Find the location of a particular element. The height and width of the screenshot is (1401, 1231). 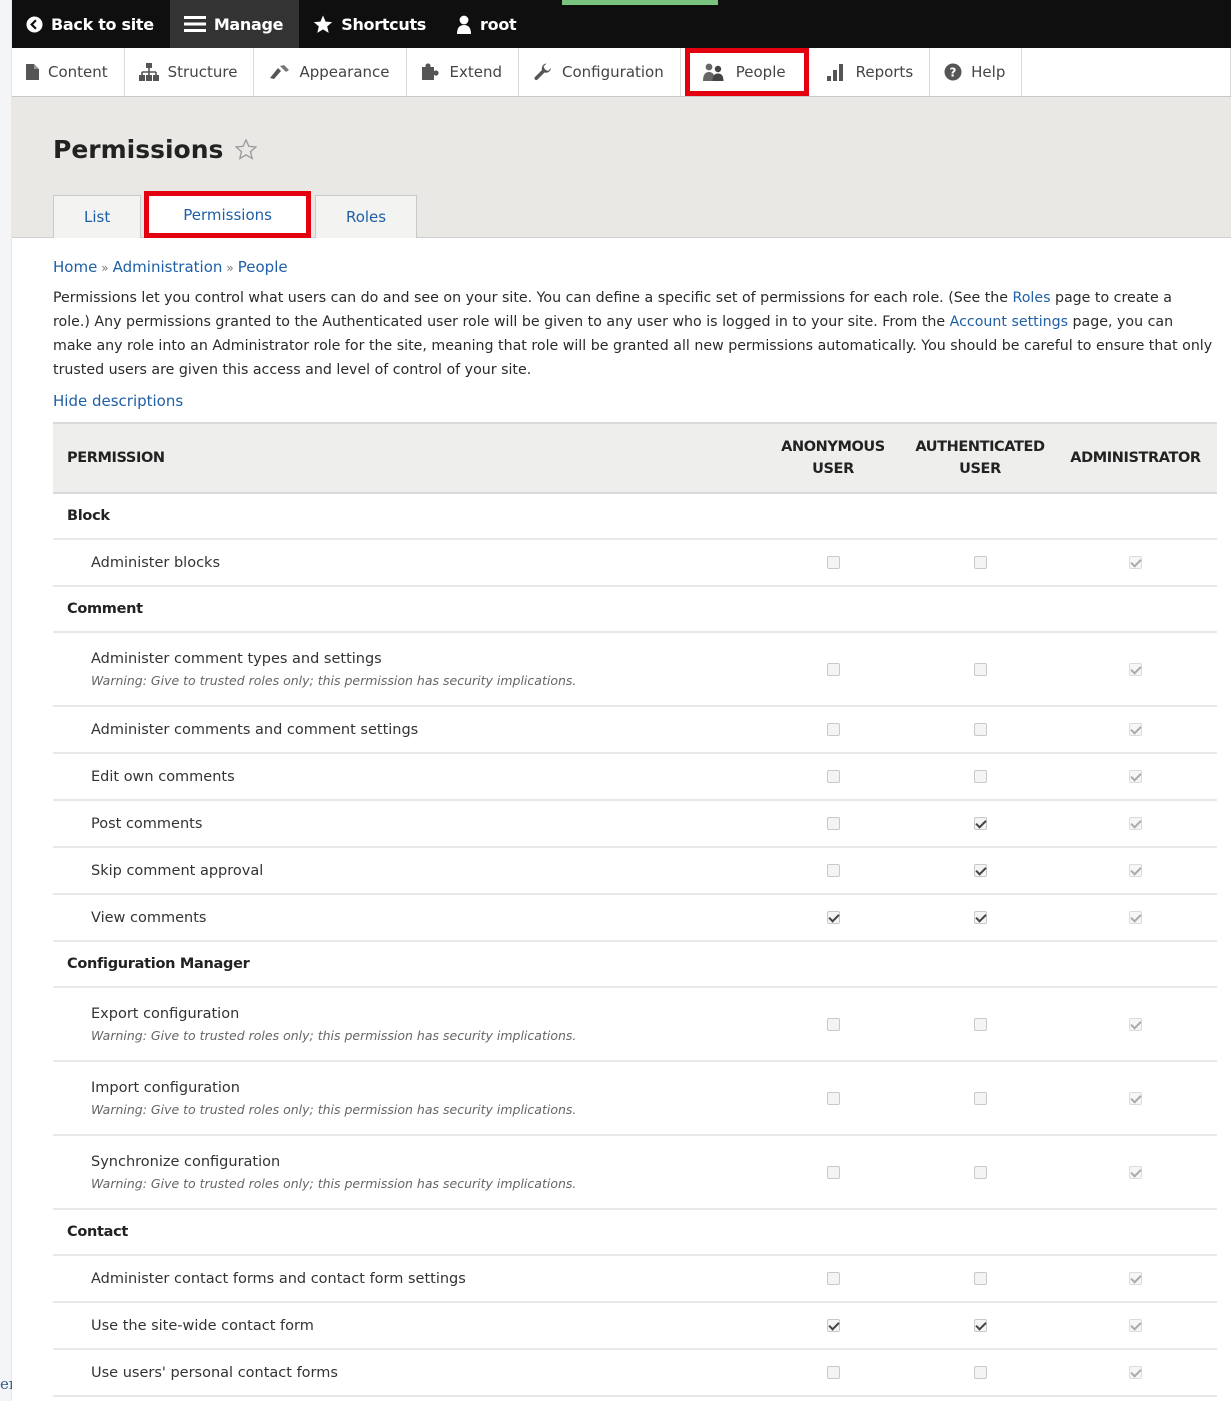

manage-label: Manage is located at coordinates (248, 24).